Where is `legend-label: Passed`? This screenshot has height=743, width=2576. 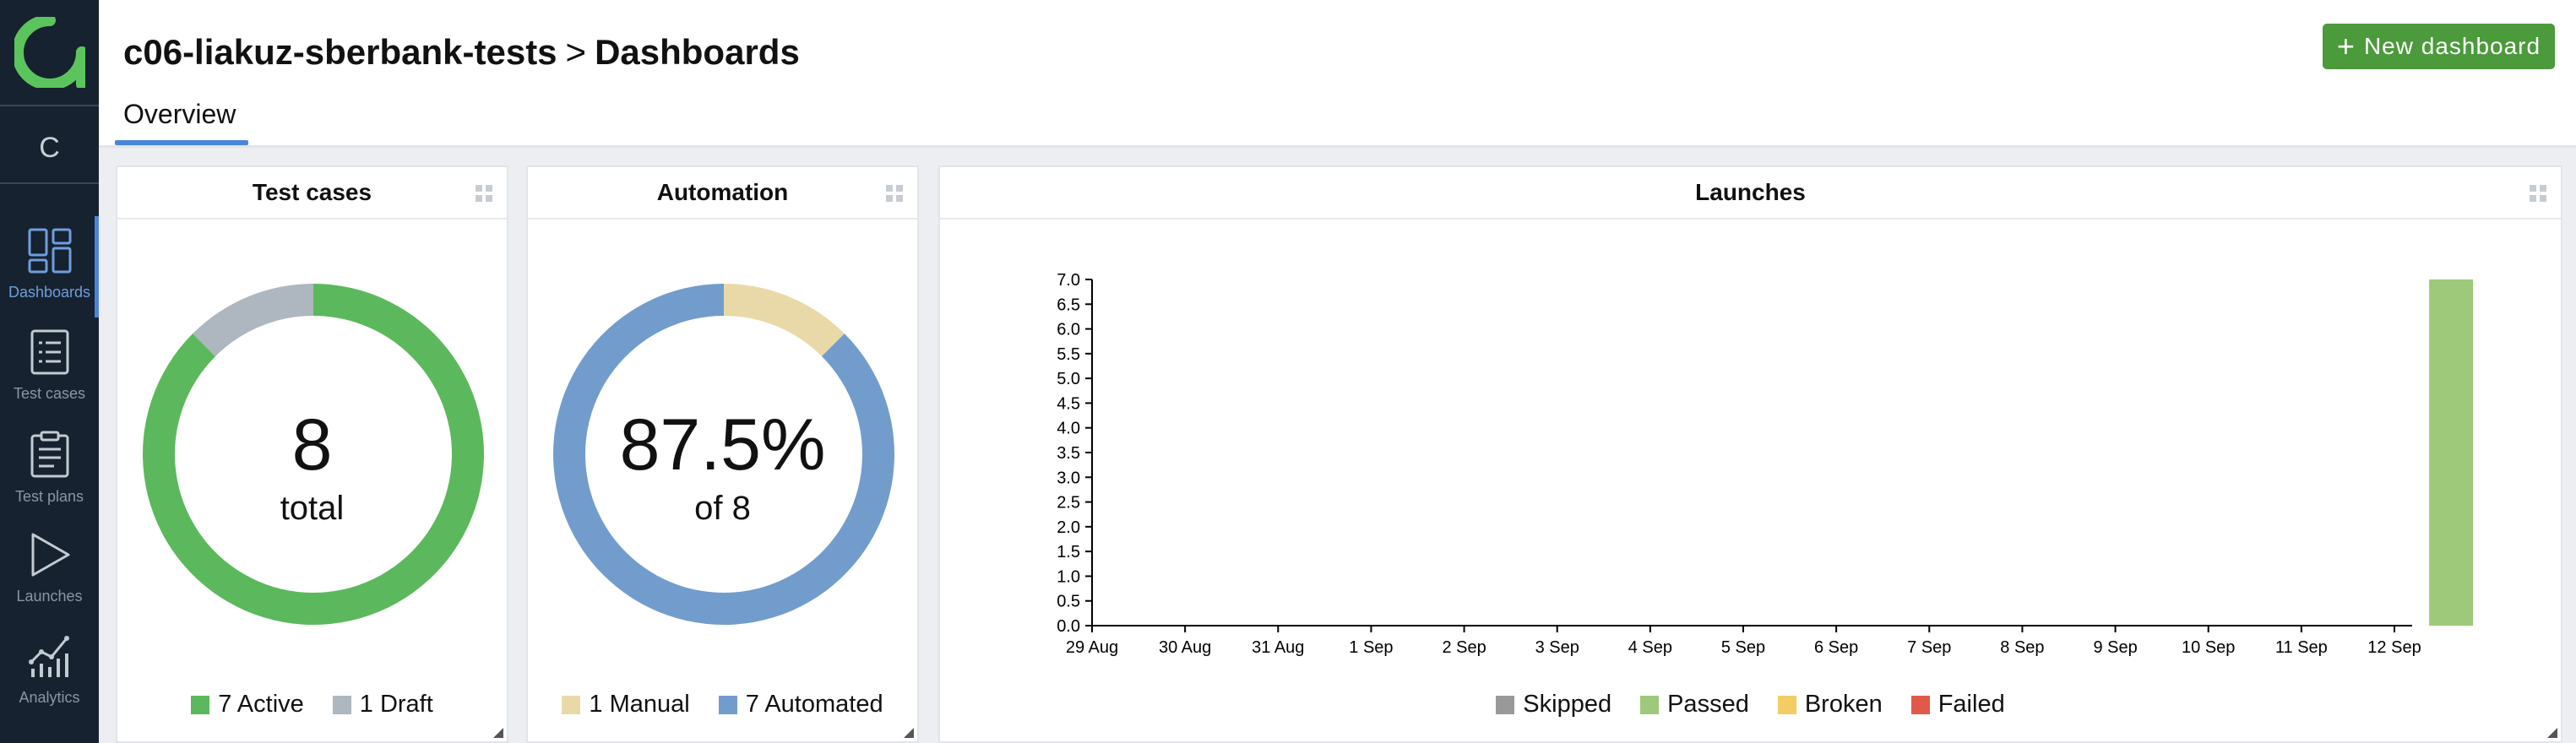 legend-label: Passed is located at coordinates (1708, 704).